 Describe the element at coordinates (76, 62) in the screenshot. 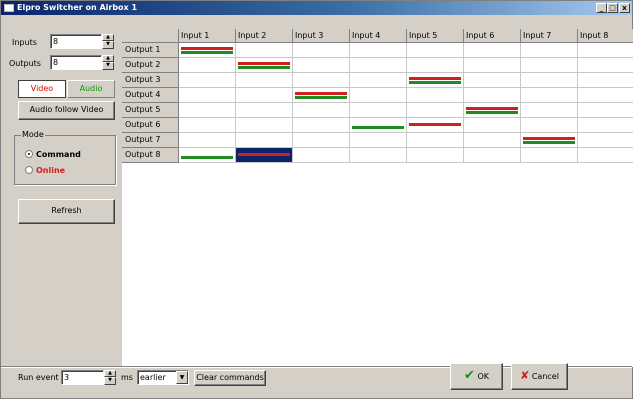

I see `outputs-count-field: 8` at that location.